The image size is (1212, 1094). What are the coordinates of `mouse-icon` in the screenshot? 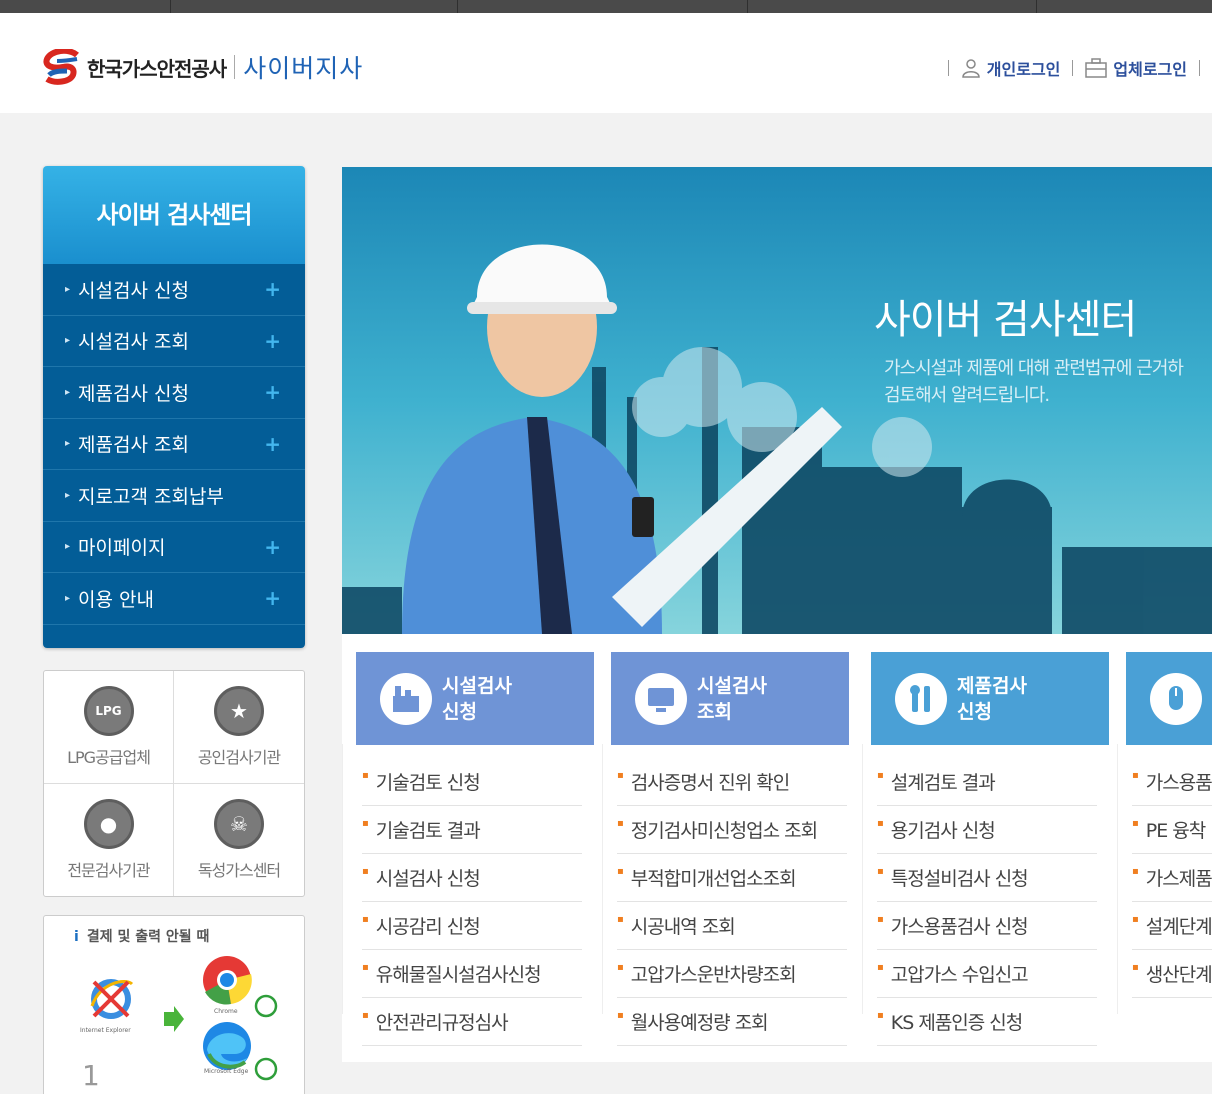 It's located at (1176, 698).